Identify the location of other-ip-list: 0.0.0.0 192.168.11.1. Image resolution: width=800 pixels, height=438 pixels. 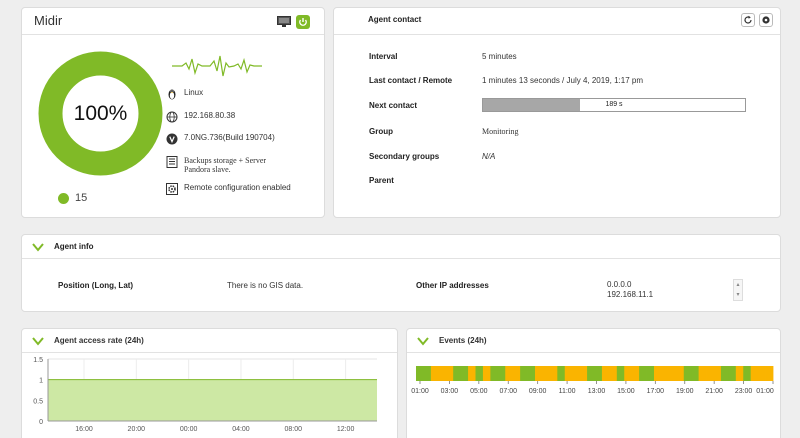
(630, 290).